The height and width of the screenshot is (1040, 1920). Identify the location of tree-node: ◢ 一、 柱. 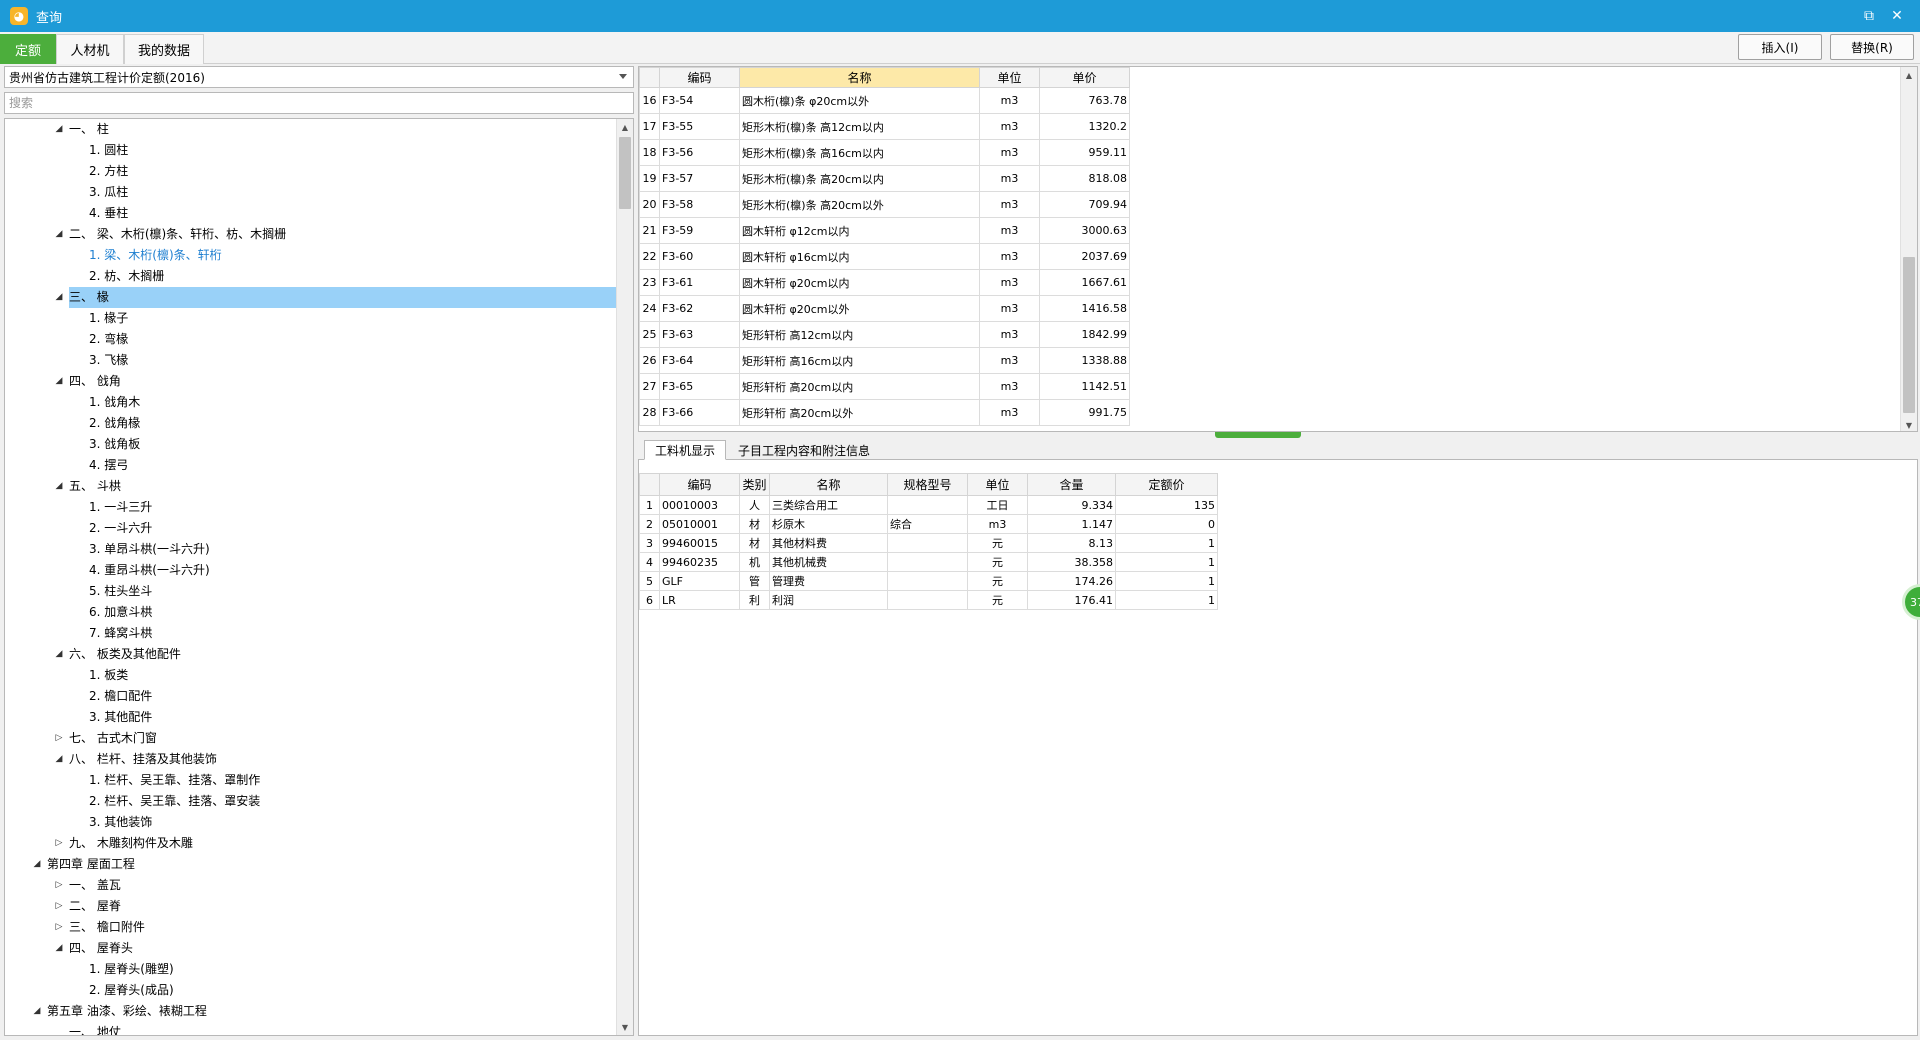
(311, 129).